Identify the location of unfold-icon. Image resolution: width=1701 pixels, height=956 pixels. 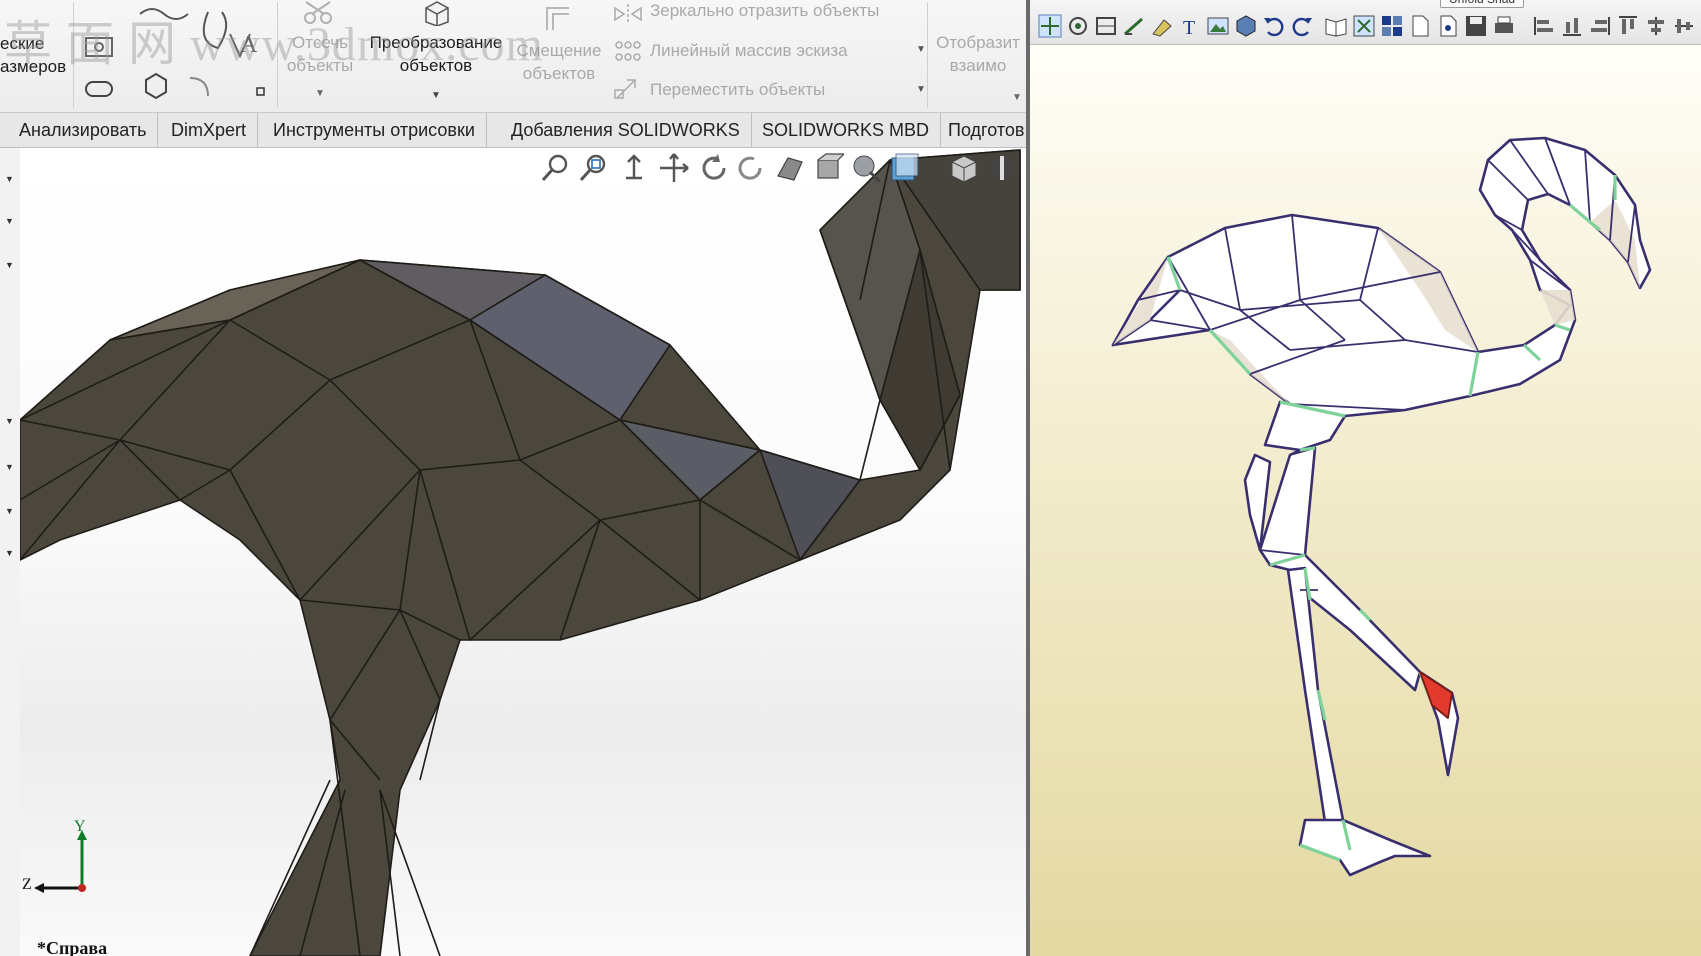
(1106, 26).